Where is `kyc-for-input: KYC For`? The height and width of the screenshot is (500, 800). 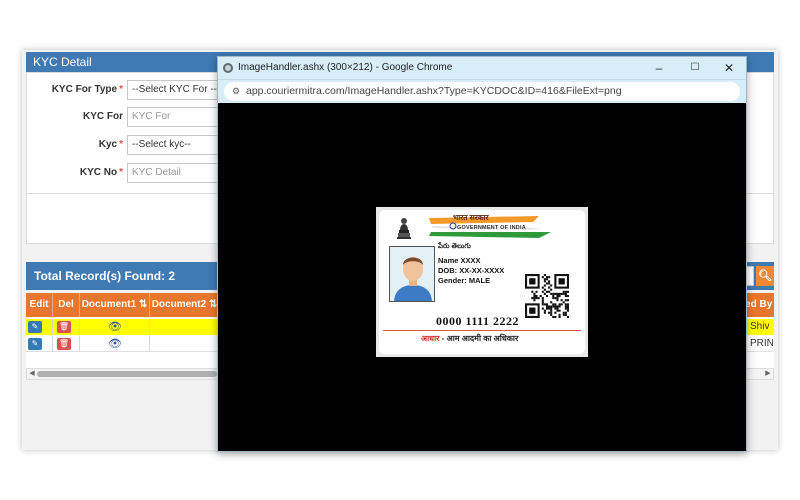
kyc-for-input: KYC For is located at coordinates (177, 117).